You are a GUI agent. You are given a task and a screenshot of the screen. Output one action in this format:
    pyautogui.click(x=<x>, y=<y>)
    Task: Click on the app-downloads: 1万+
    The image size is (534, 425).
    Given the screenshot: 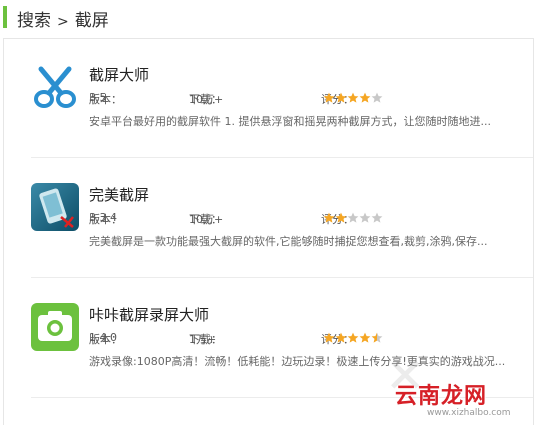 What is the action you would take?
    pyautogui.click(x=203, y=339)
    